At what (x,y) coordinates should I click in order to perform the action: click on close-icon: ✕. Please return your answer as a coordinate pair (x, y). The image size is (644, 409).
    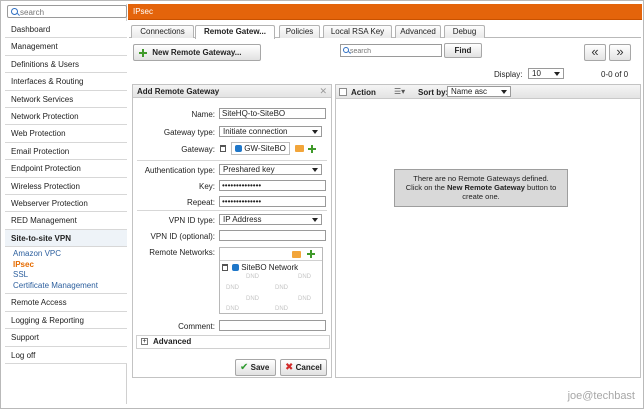
    Looking at the image, I should click on (323, 91).